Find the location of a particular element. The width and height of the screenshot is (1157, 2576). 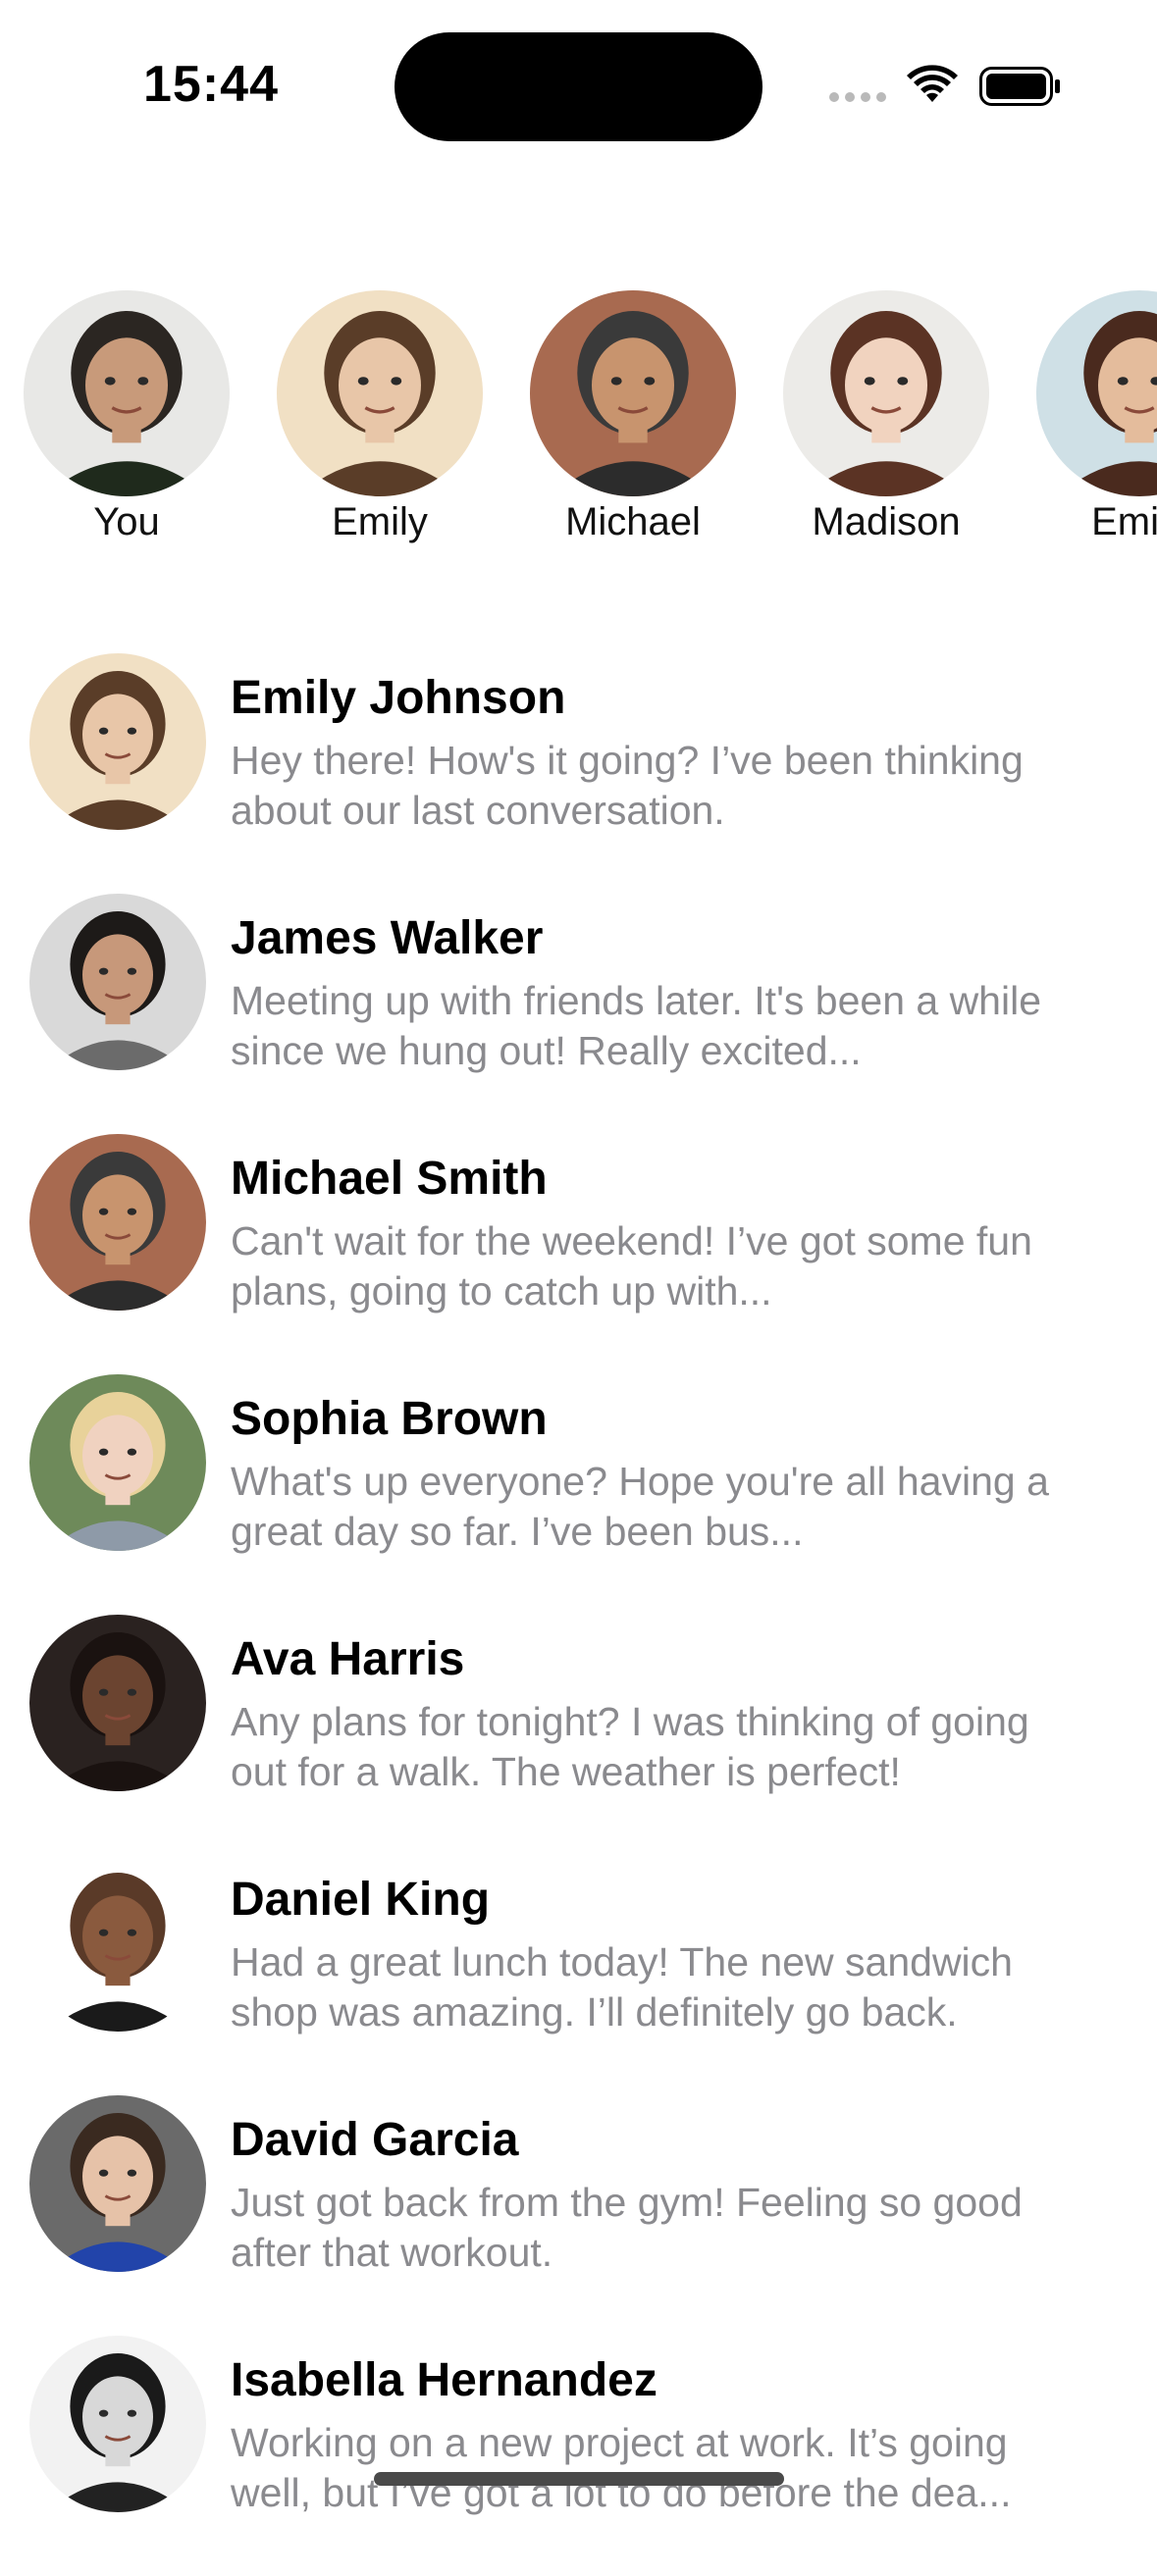

story-item: Madison is located at coordinates (886, 417).